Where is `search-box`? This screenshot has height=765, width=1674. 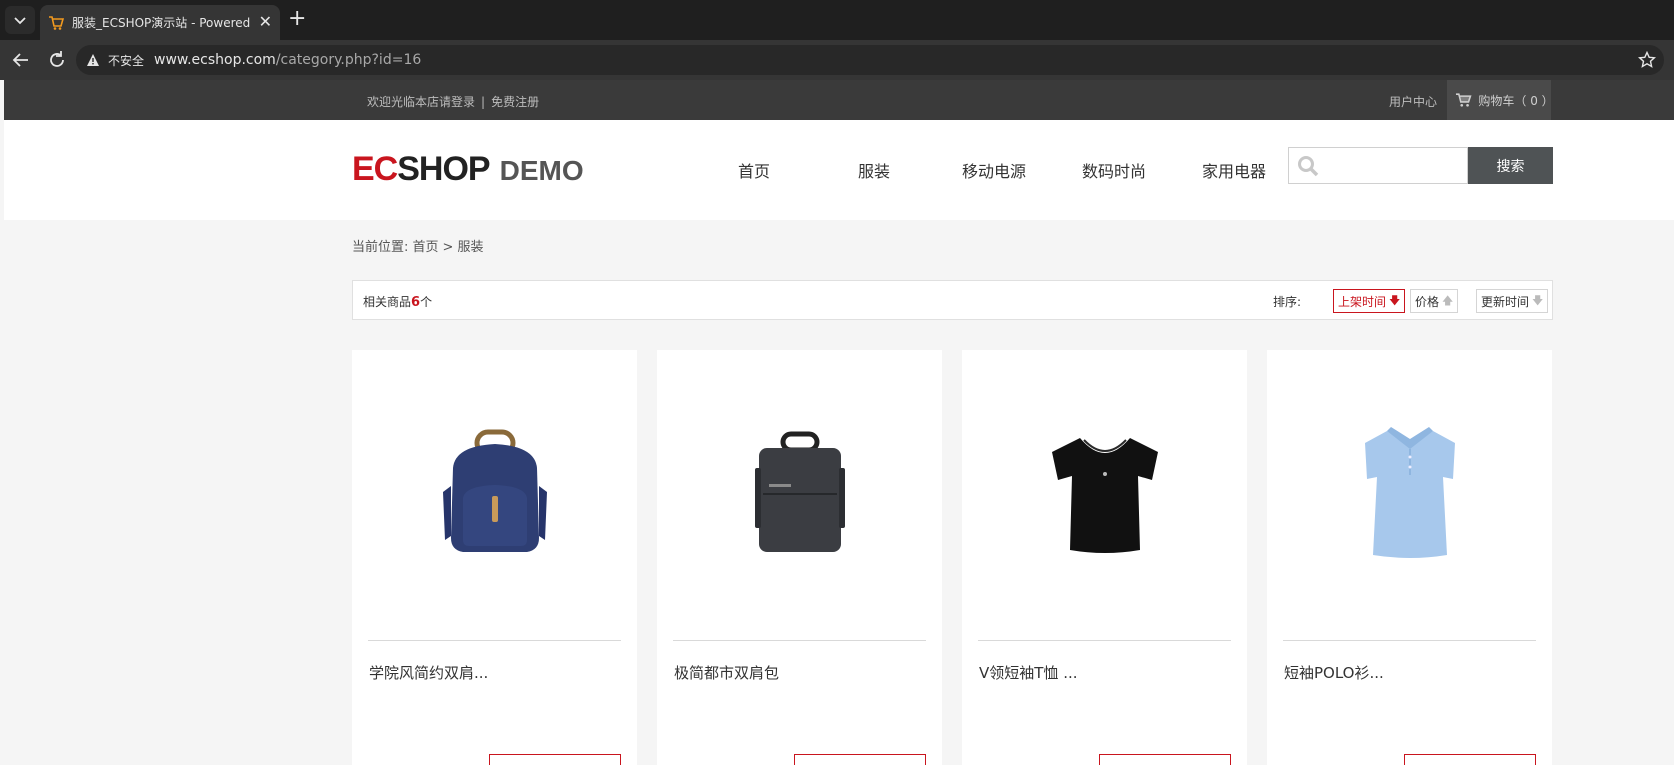
search-box is located at coordinates (1378, 165).